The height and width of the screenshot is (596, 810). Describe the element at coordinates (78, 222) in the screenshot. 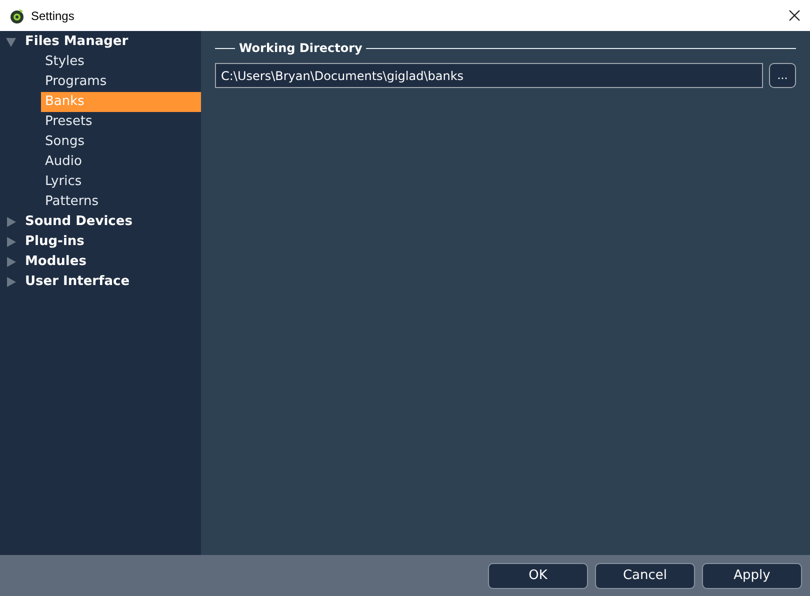

I see `tree-item: Sound Devices` at that location.